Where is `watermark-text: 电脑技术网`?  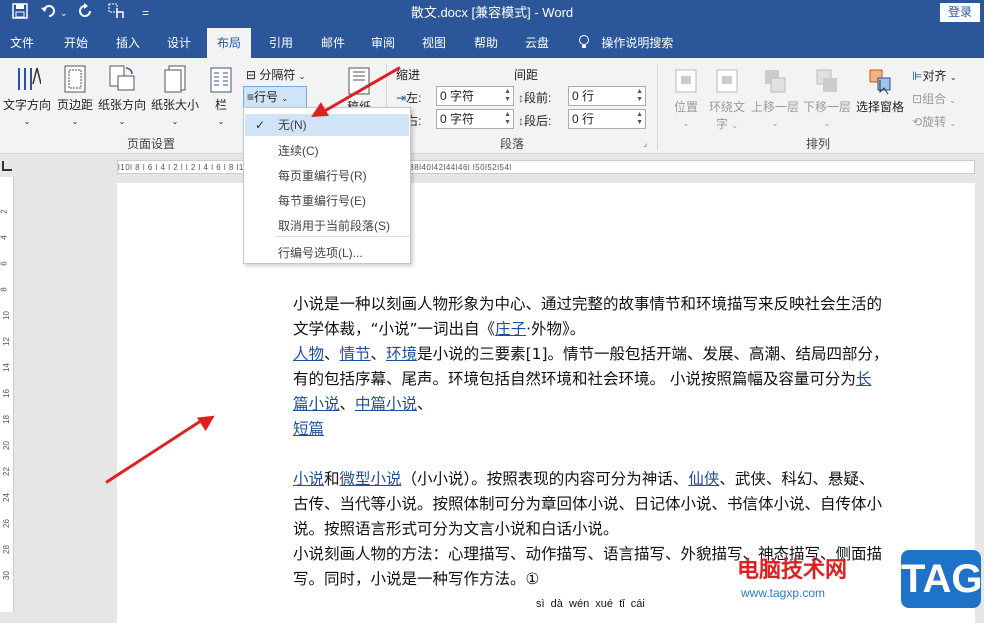 watermark-text: 电脑技术网 is located at coordinates (792, 570).